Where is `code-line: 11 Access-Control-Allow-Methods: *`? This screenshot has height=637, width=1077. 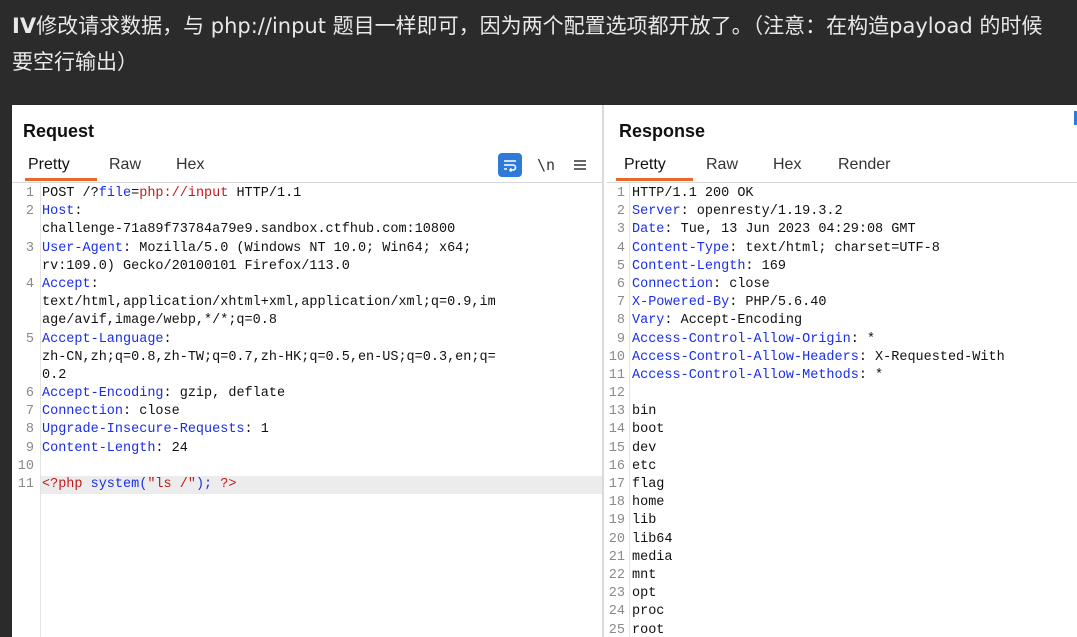
code-line: 11 Access-Control-Allow-Methods: * is located at coordinates (842, 376).